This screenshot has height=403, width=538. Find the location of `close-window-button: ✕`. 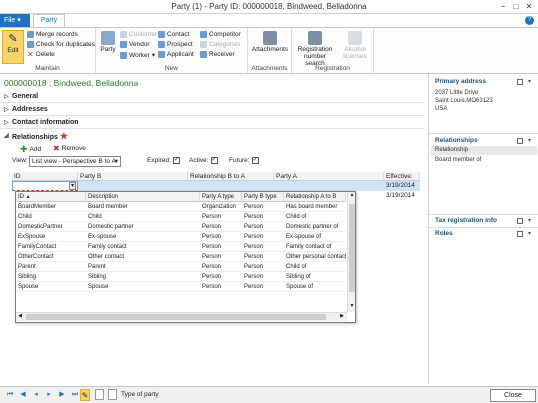

close-window-button: ✕ is located at coordinates (529, 6).